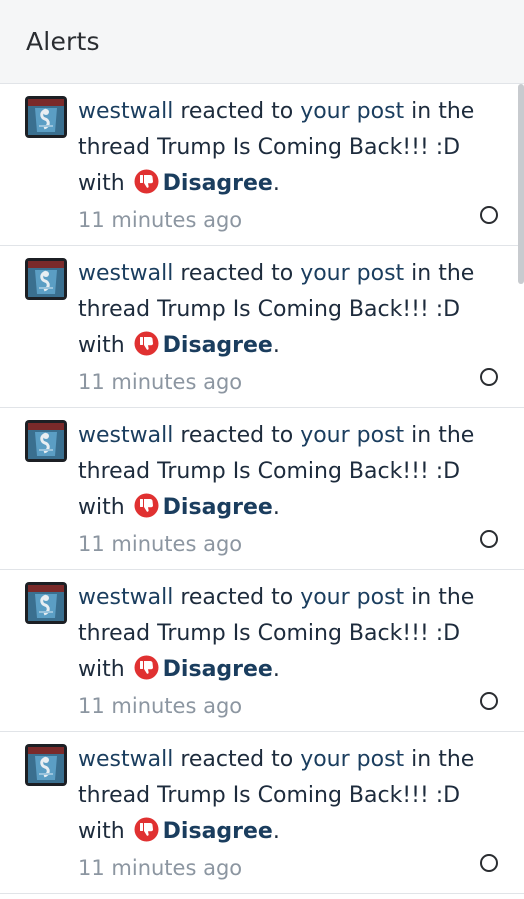 The width and height of the screenshot is (524, 899). Describe the element at coordinates (63, 41) in the screenshot. I see `alerts-title: Alerts` at that location.